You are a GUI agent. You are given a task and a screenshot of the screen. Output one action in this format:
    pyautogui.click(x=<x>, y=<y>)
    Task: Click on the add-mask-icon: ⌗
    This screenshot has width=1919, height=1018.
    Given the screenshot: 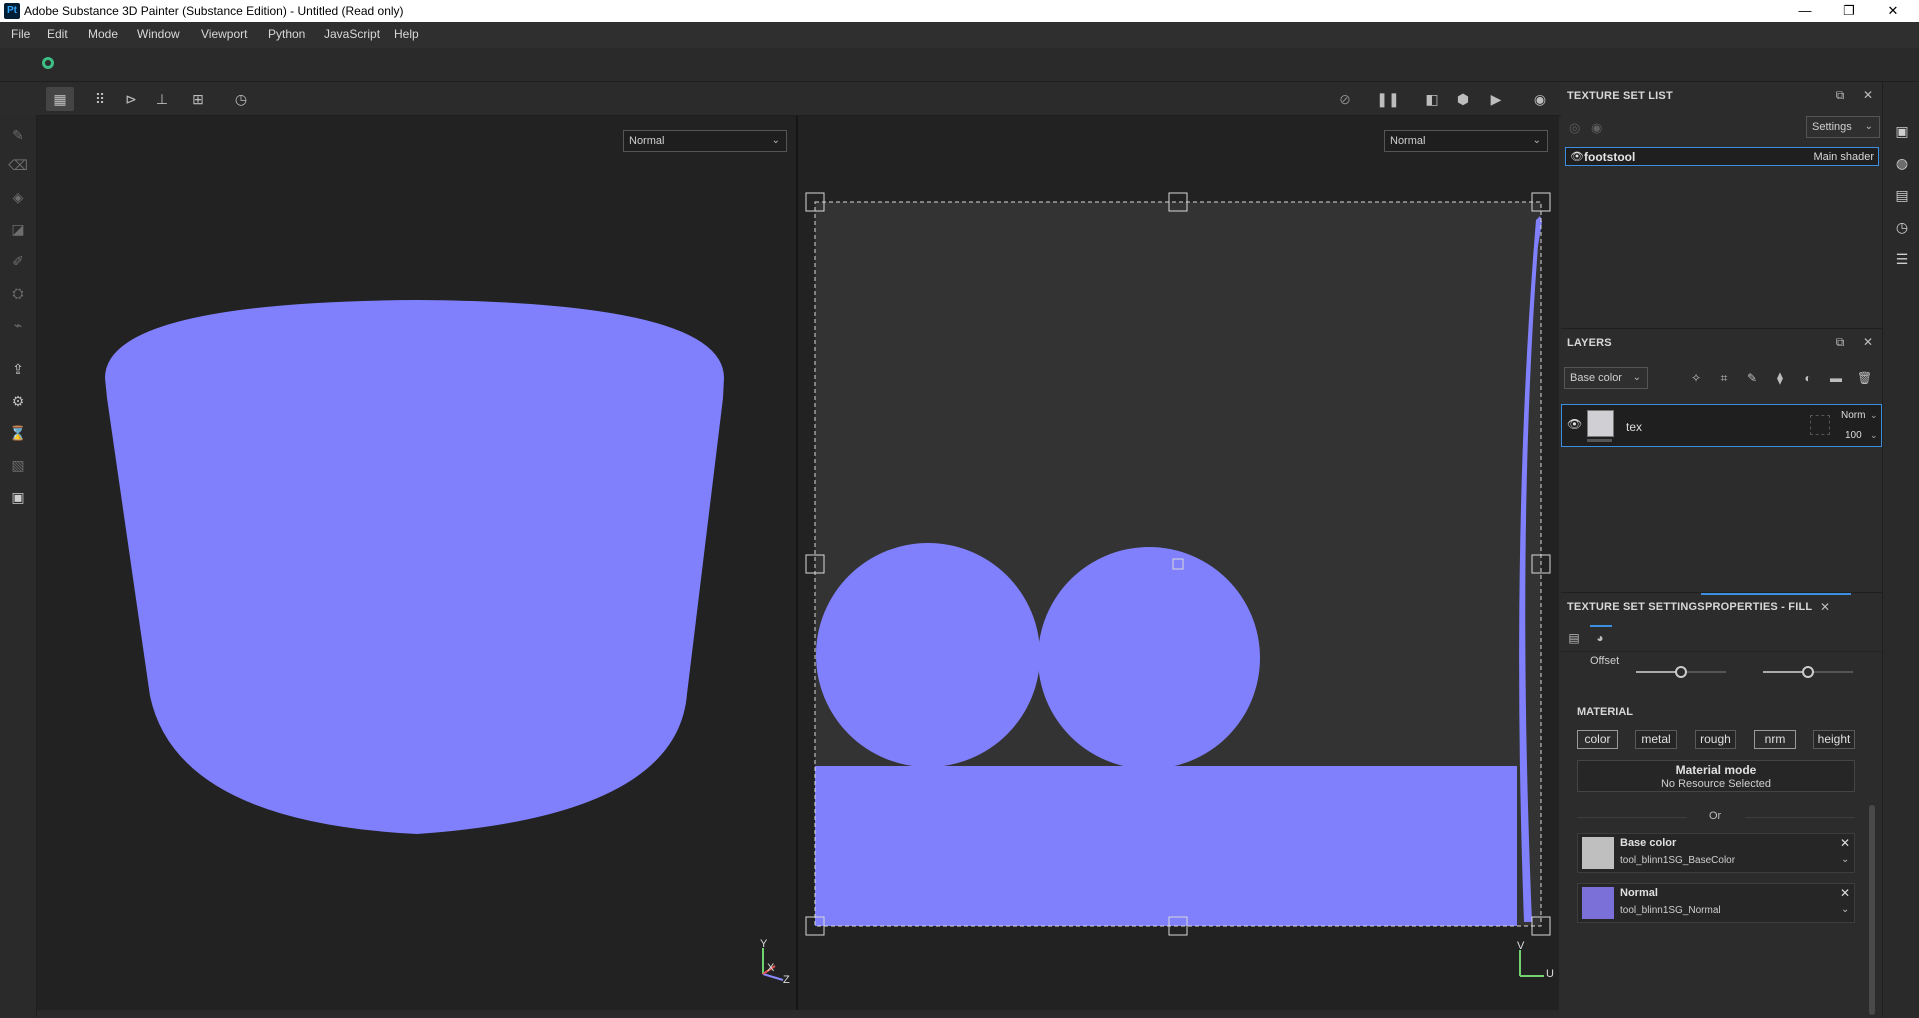 What is the action you would take?
    pyautogui.click(x=1724, y=378)
    